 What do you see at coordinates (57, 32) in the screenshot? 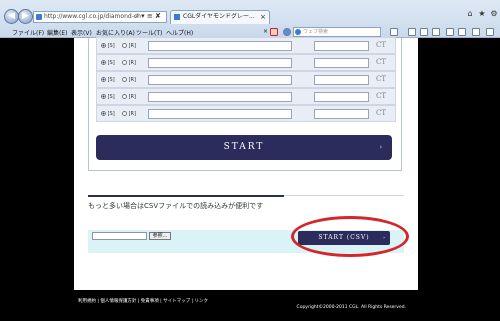
I see `menu-edit: 編集(E)` at bounding box center [57, 32].